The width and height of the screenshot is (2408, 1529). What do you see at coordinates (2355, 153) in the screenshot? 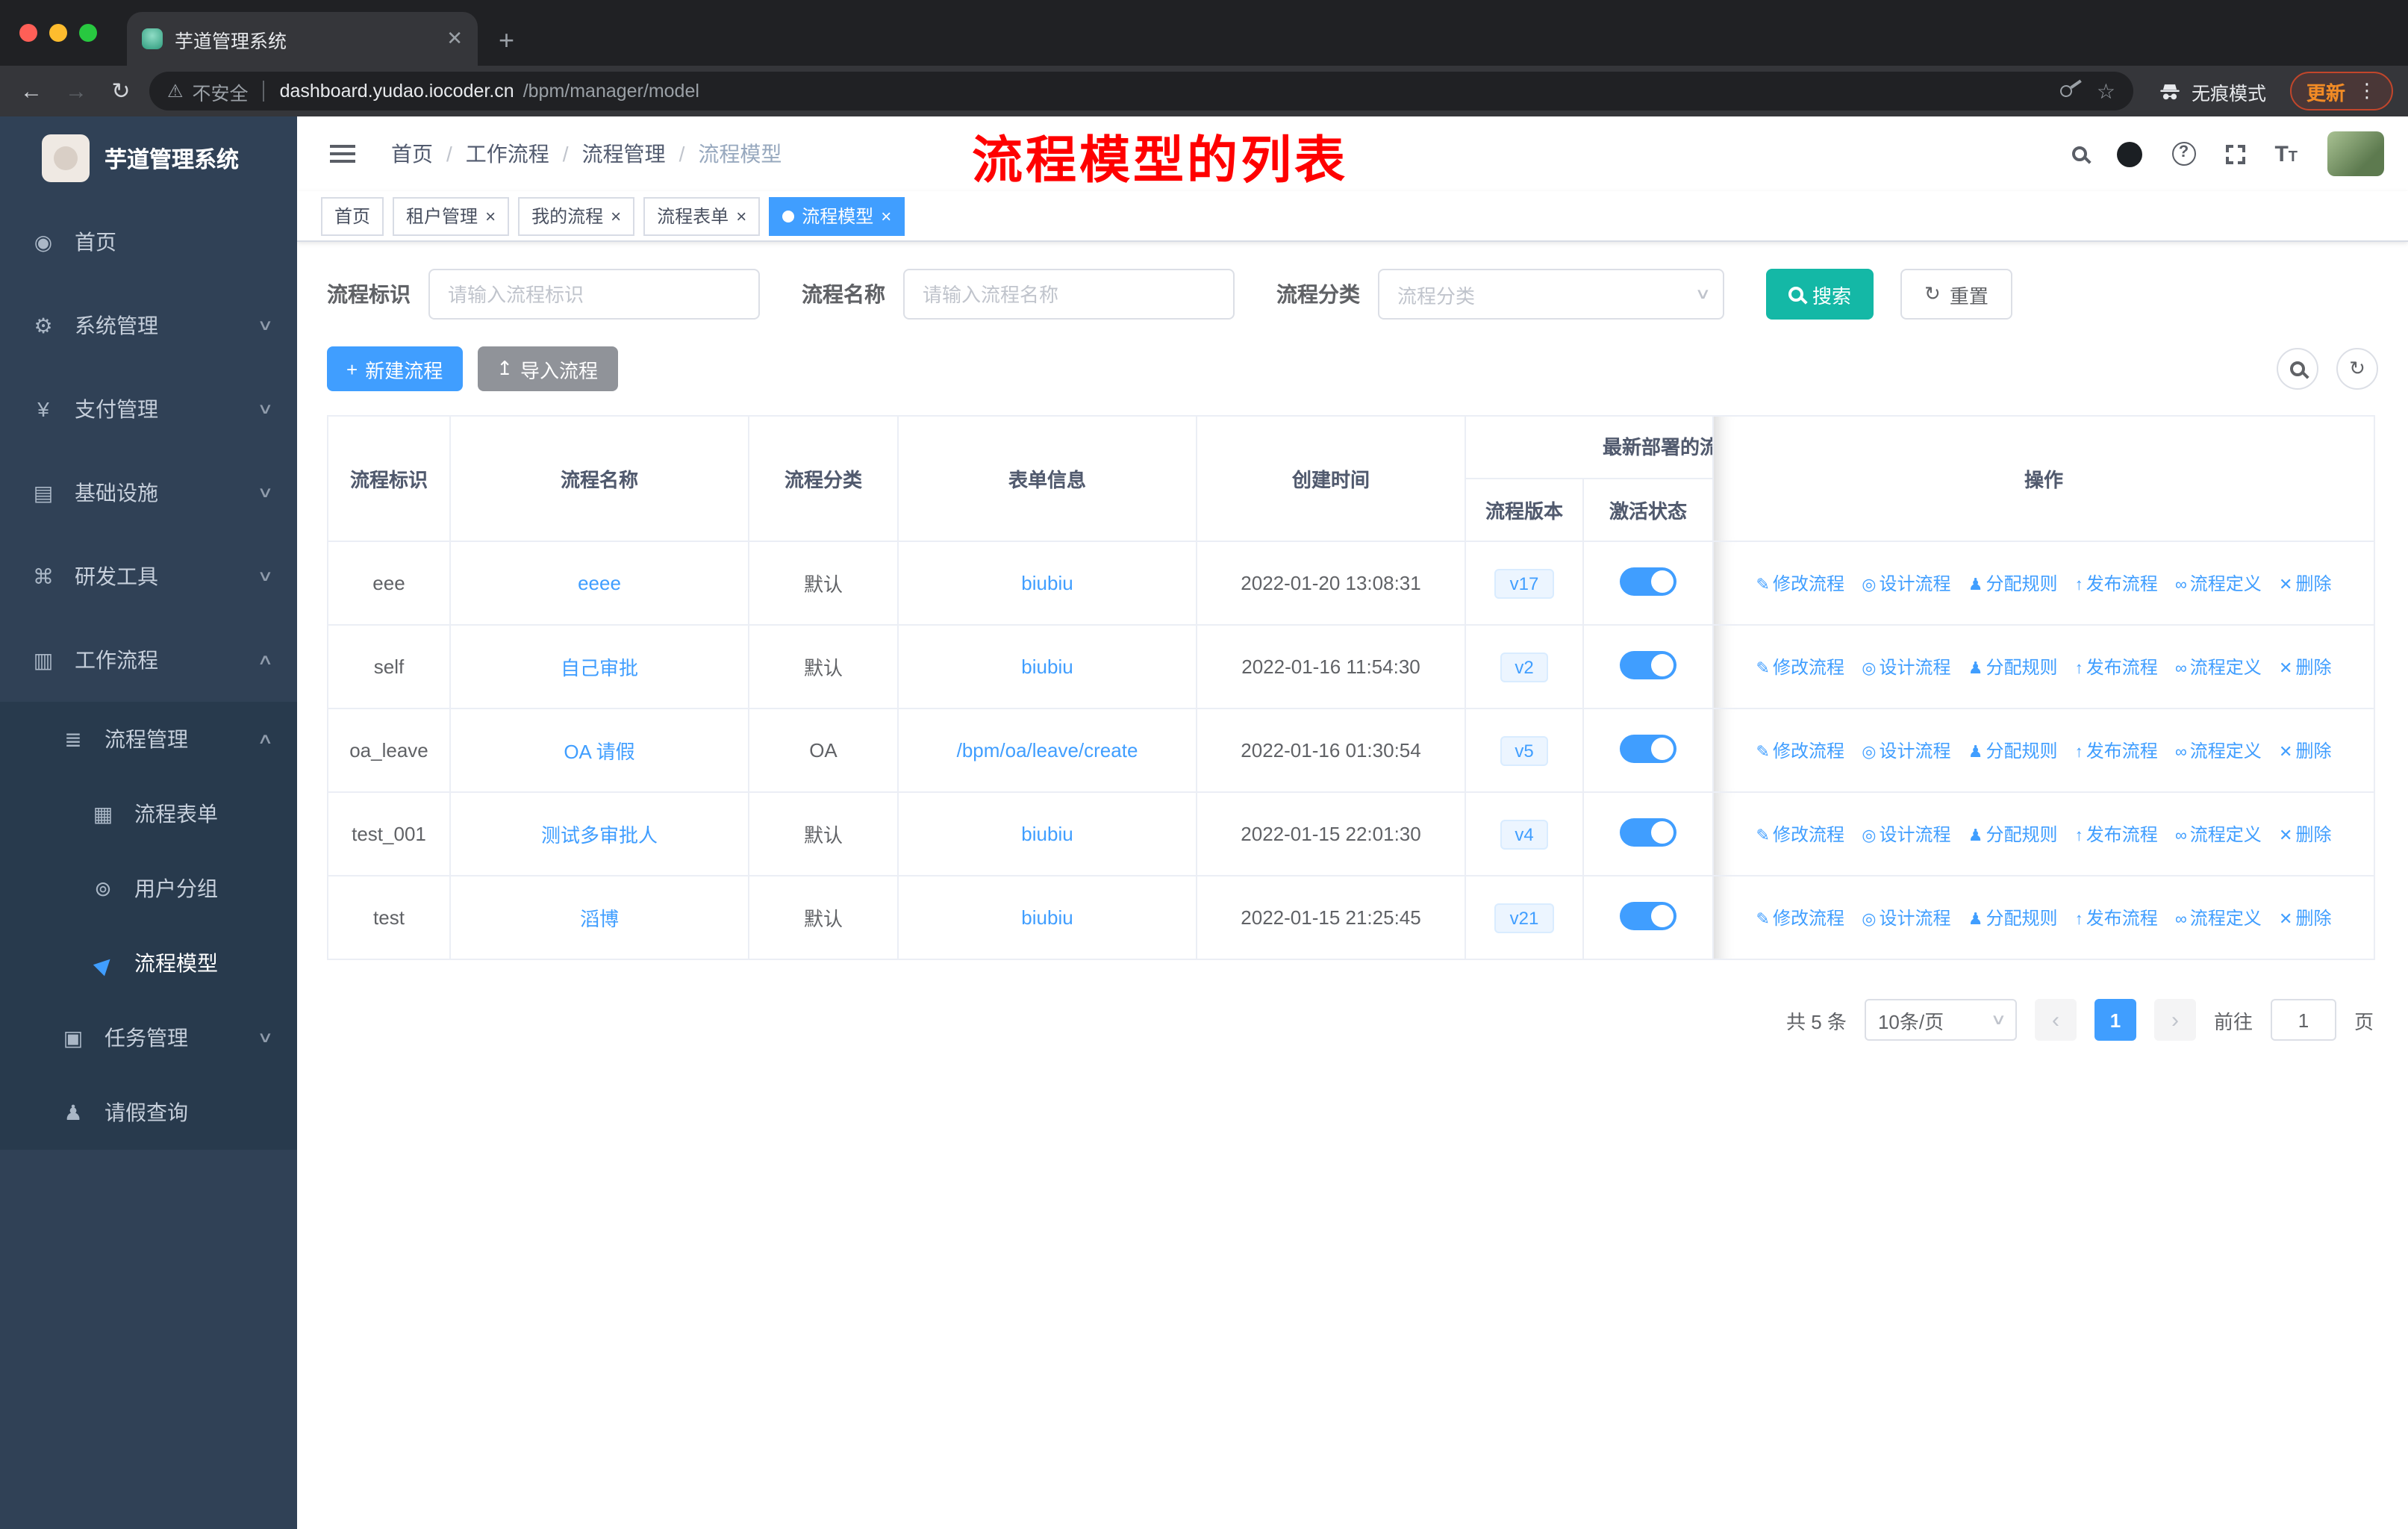
I see `user-avatar` at bounding box center [2355, 153].